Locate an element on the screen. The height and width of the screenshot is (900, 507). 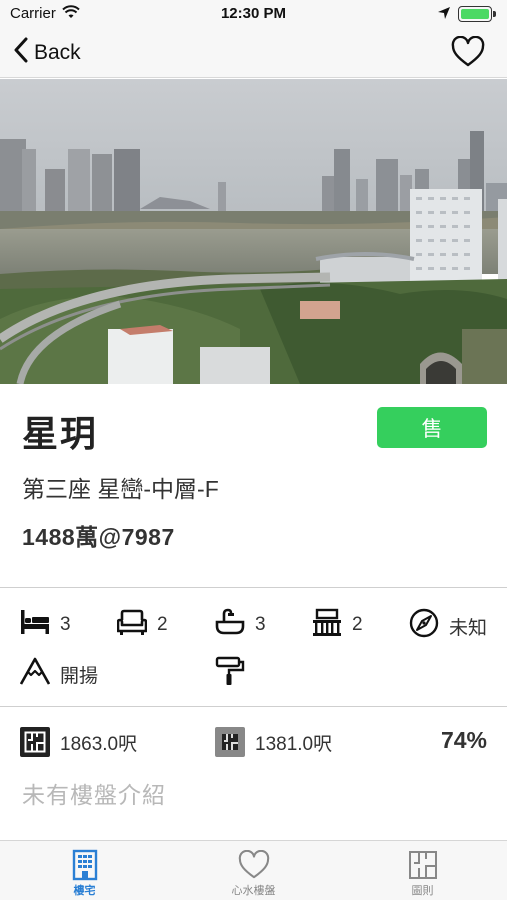
balconies-count: 2 is located at coordinates (357, 624).